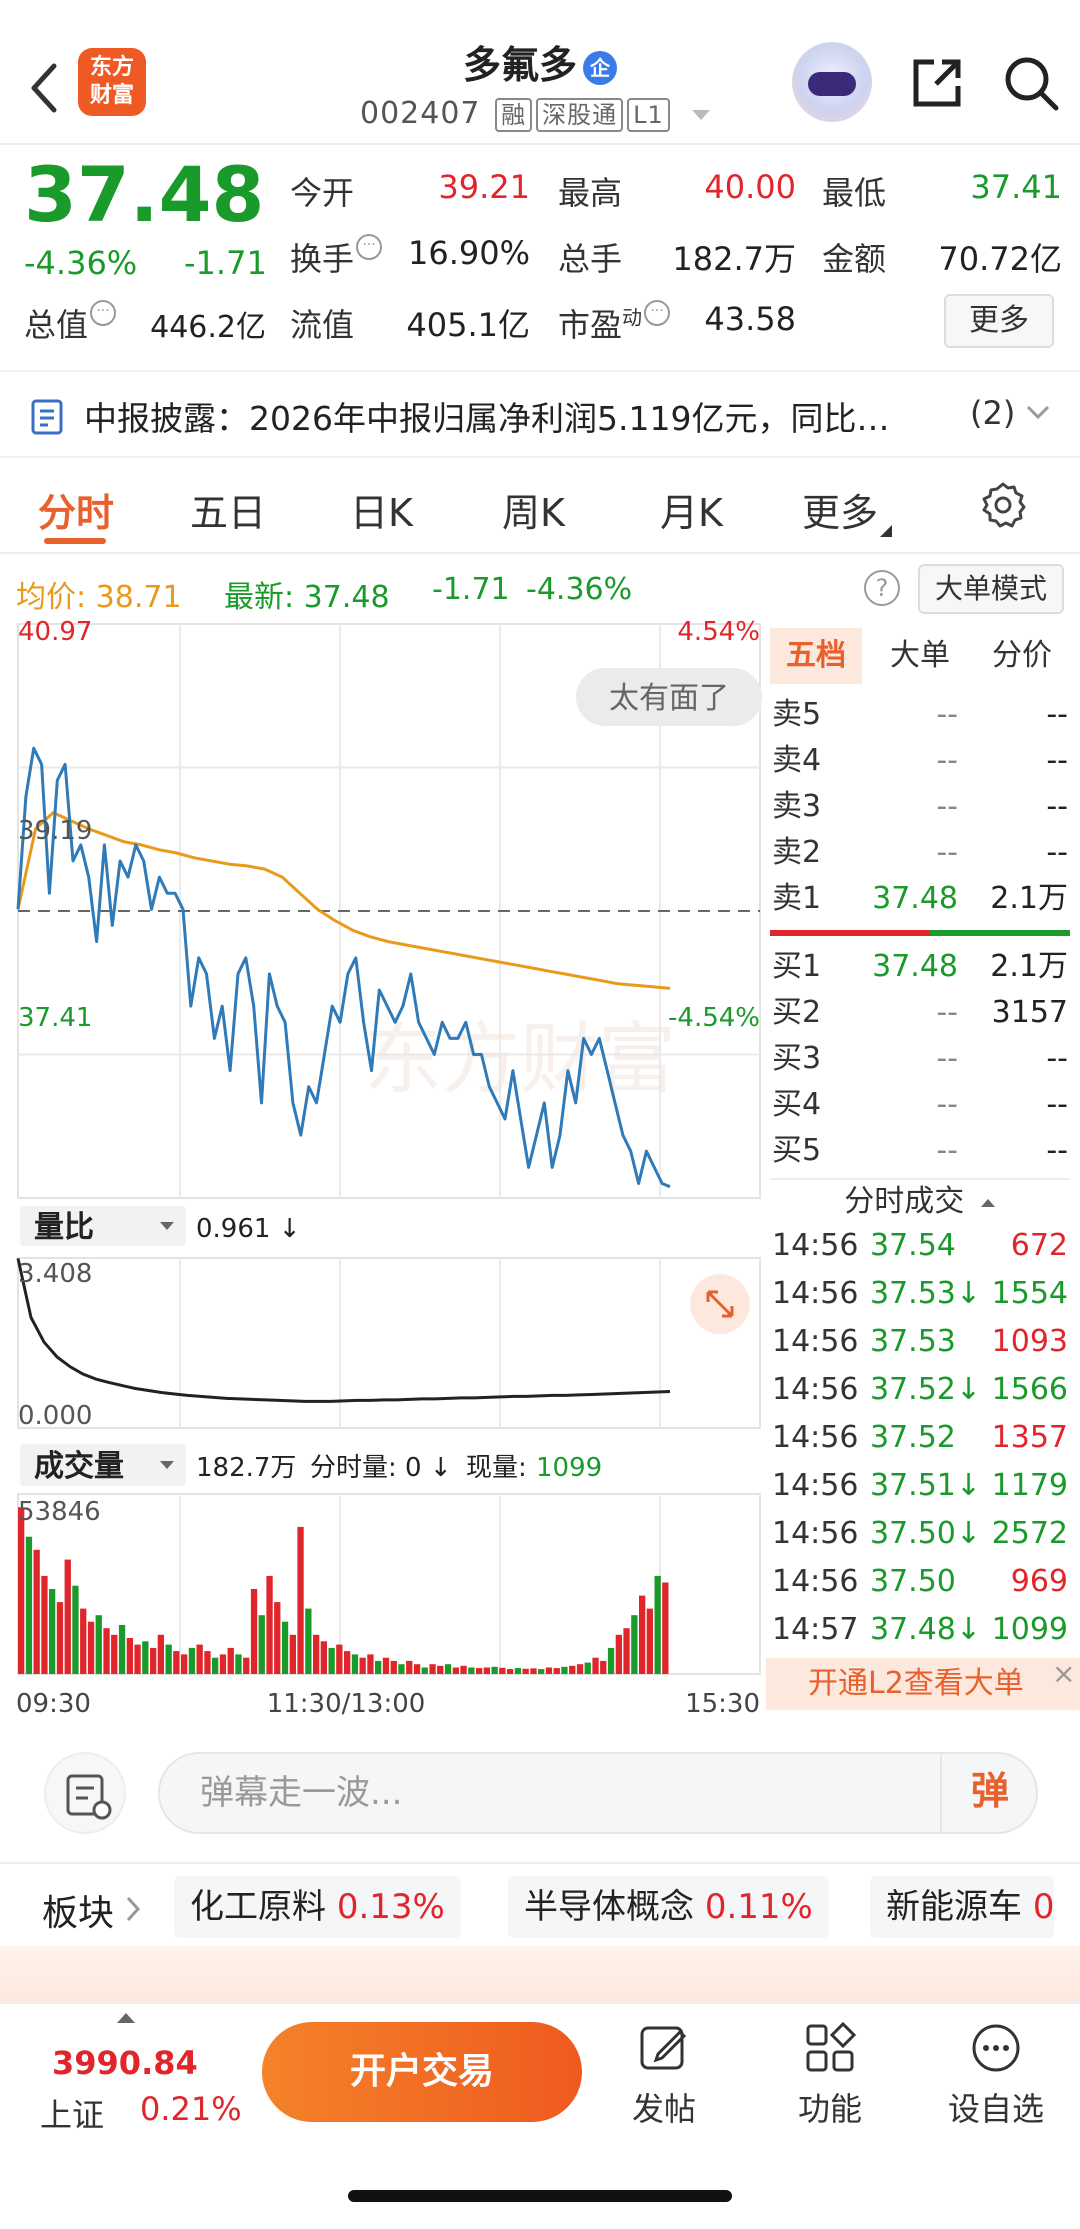 The height and width of the screenshot is (2229, 1080). What do you see at coordinates (996, 2048) in the screenshot?
I see `more-dots-icon` at bounding box center [996, 2048].